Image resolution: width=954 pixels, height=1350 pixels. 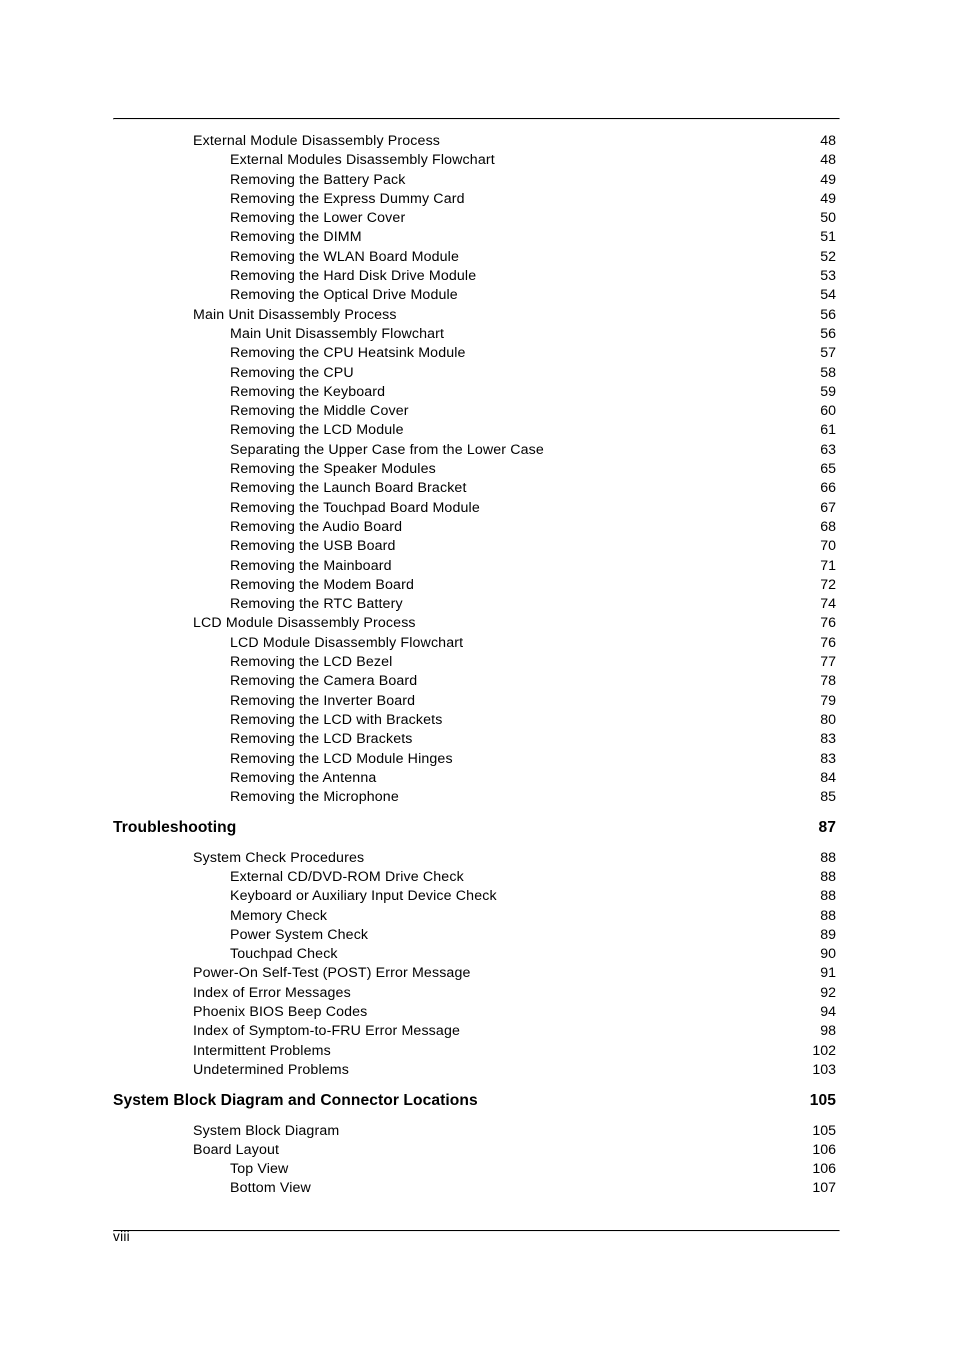 What do you see at coordinates (828, 141) in the screenshot?
I see `toc-entry-page-number: 48` at bounding box center [828, 141].